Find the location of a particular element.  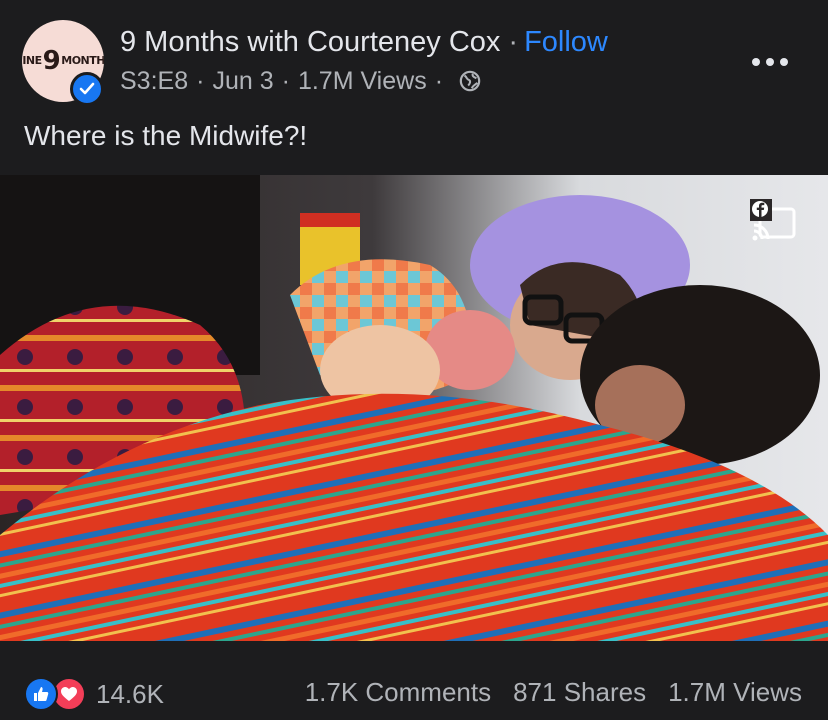

verified-badge-icon is located at coordinates (87, 89).